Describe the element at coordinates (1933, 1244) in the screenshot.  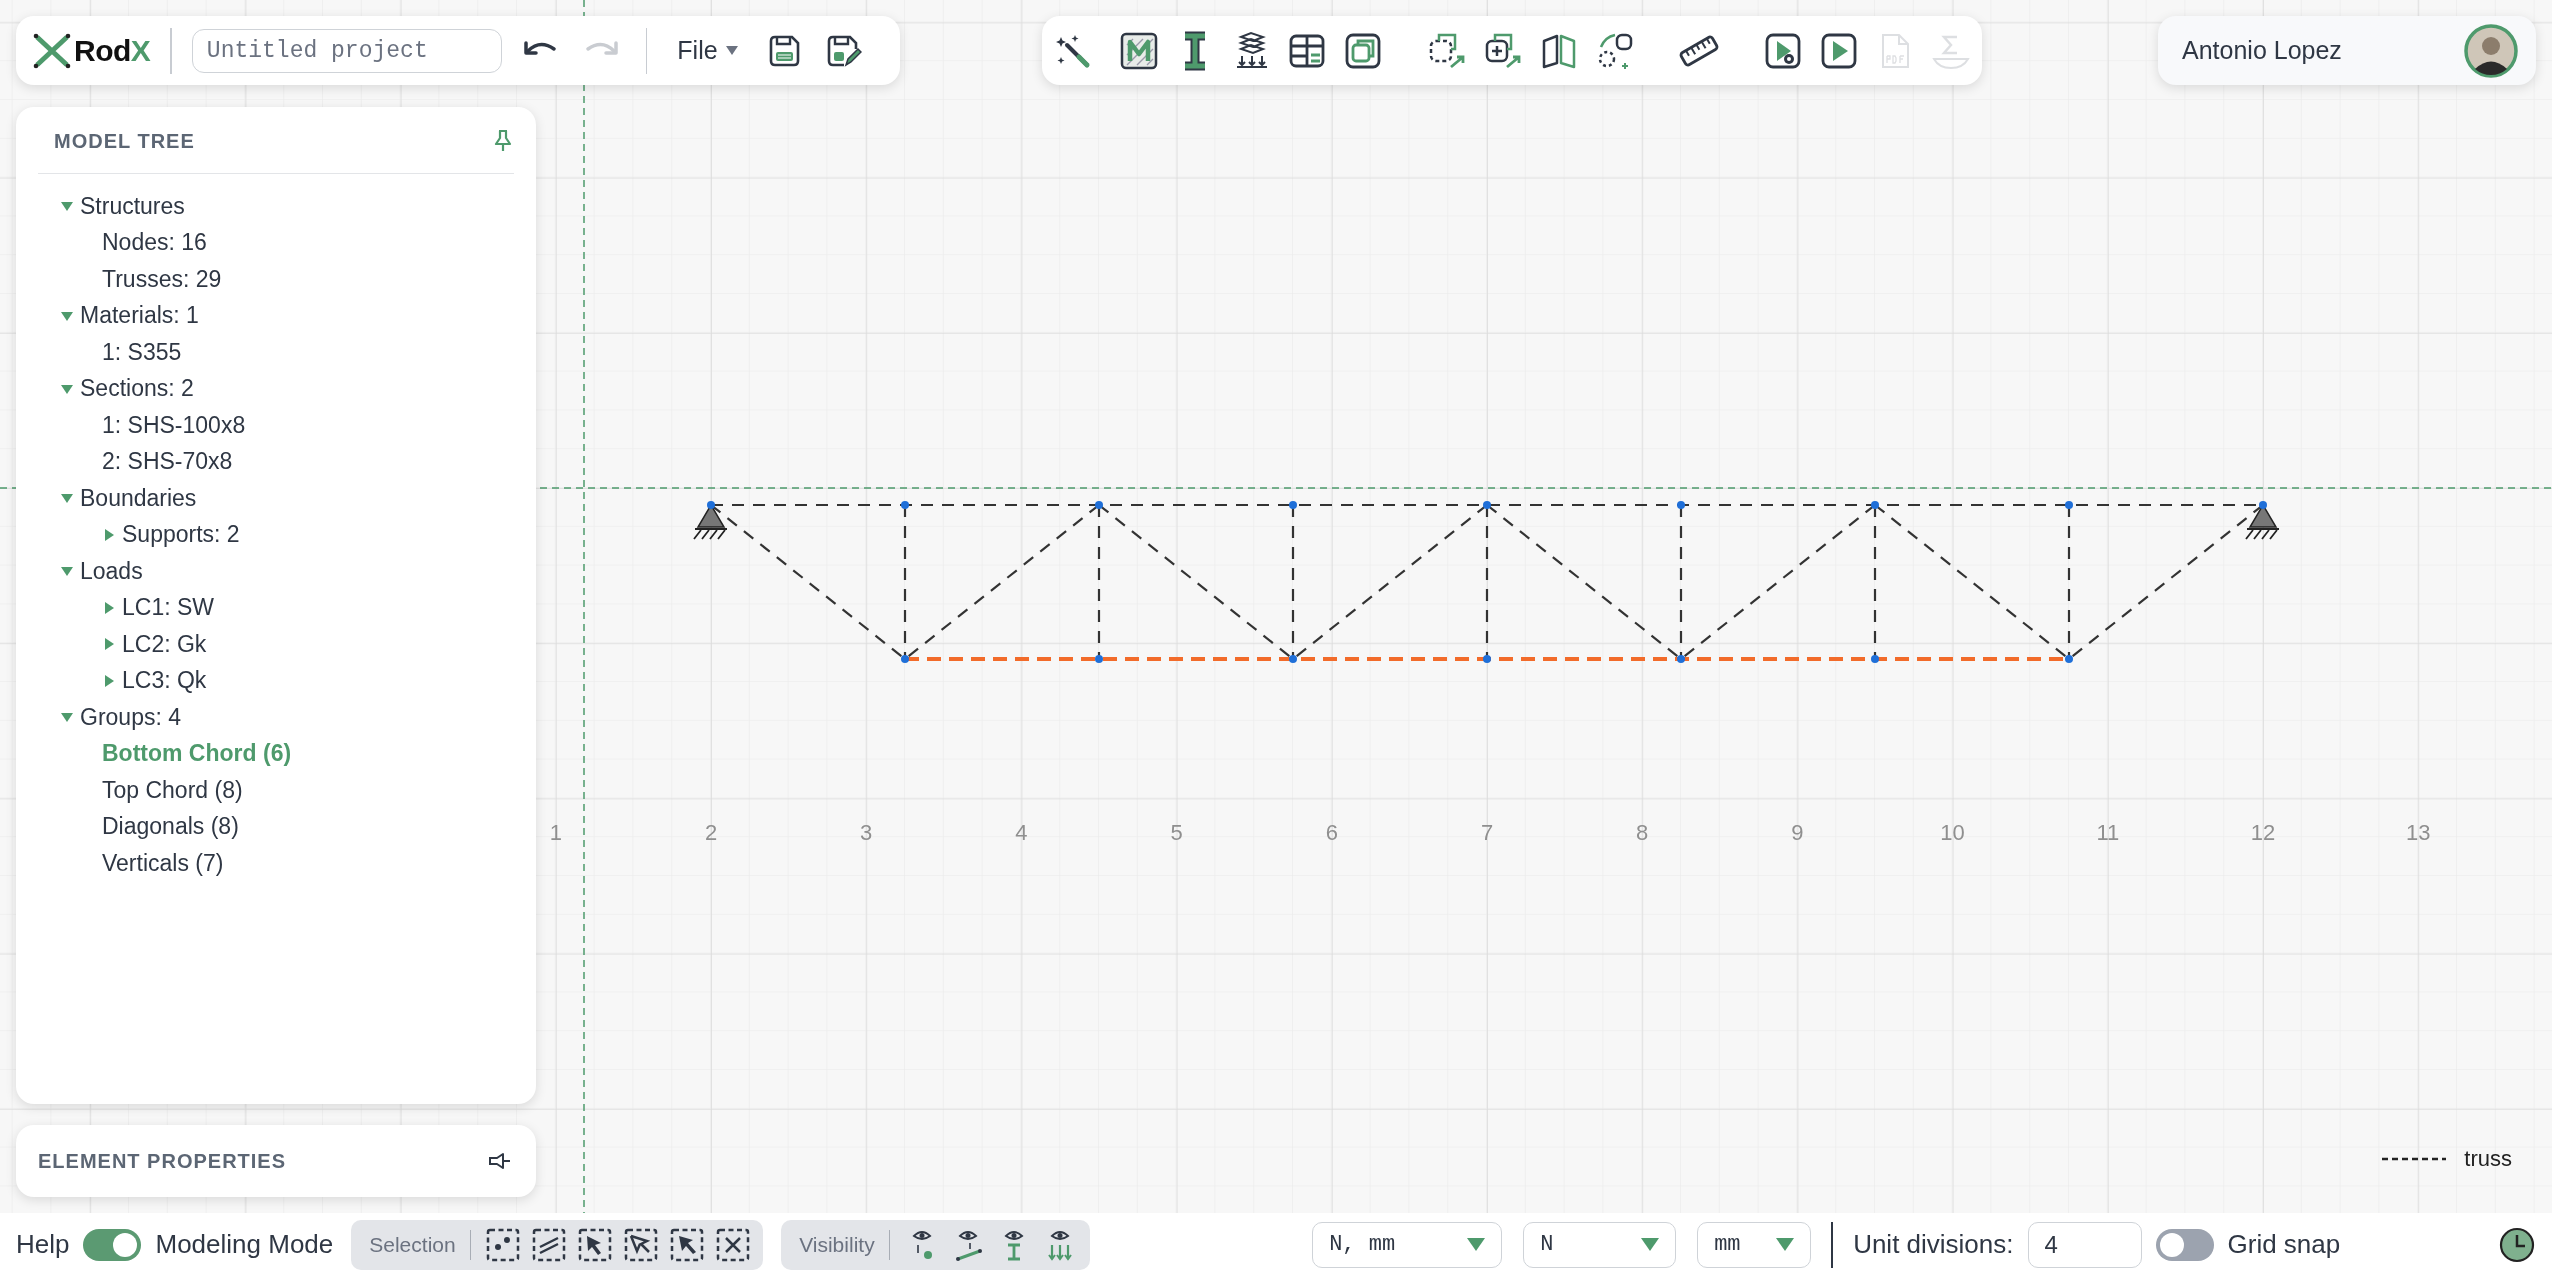
I see `field-label: Unit divisions:` at that location.